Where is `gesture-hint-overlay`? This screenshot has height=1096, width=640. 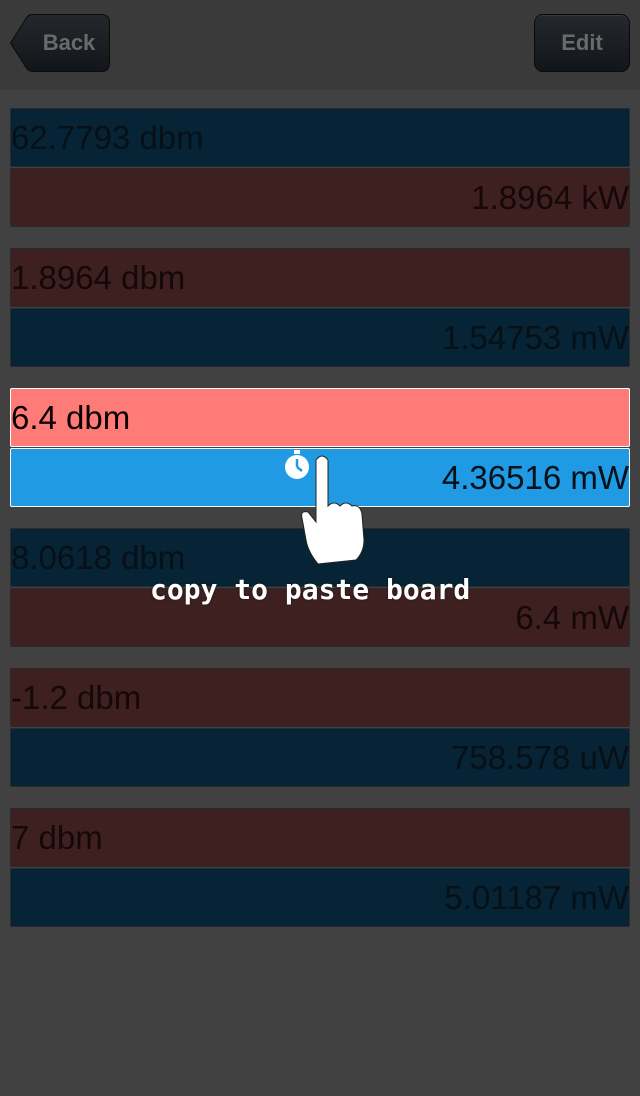 gesture-hint-overlay is located at coordinates (323, 510).